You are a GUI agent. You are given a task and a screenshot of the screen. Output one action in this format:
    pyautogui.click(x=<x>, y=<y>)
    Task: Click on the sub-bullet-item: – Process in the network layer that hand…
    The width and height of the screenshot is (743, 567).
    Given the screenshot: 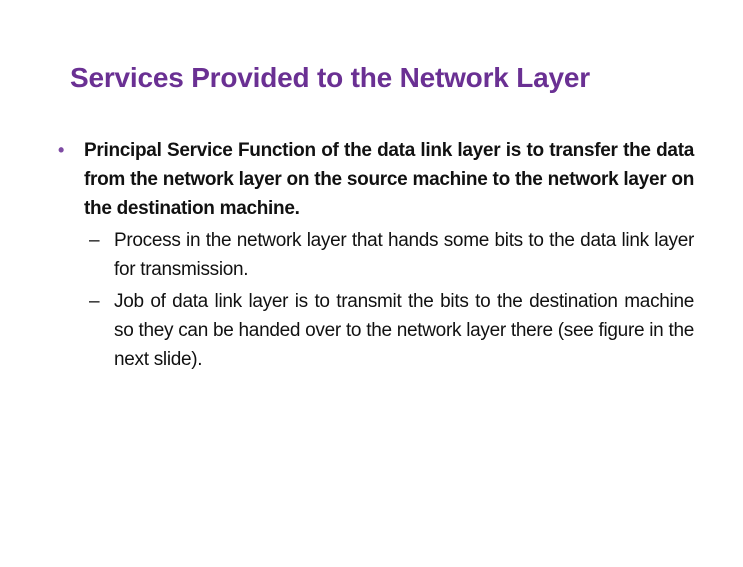 What is the action you would take?
    pyautogui.click(x=376, y=255)
    